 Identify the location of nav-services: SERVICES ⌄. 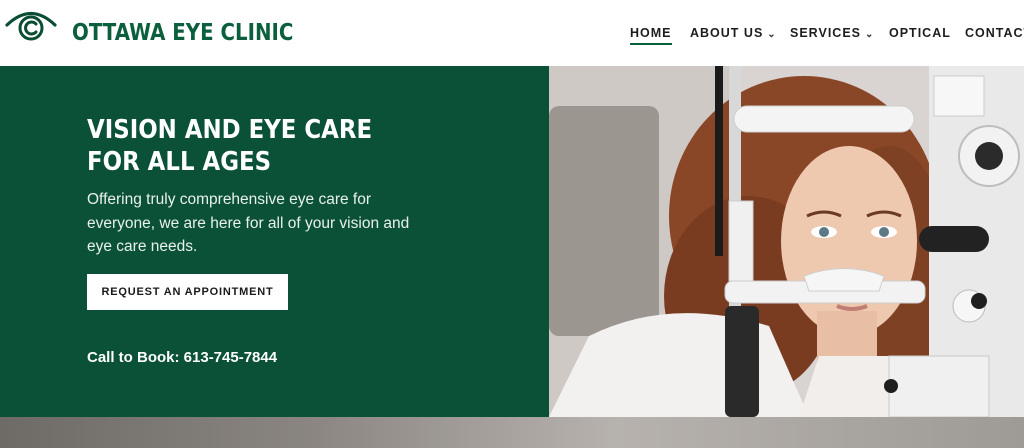
(832, 33).